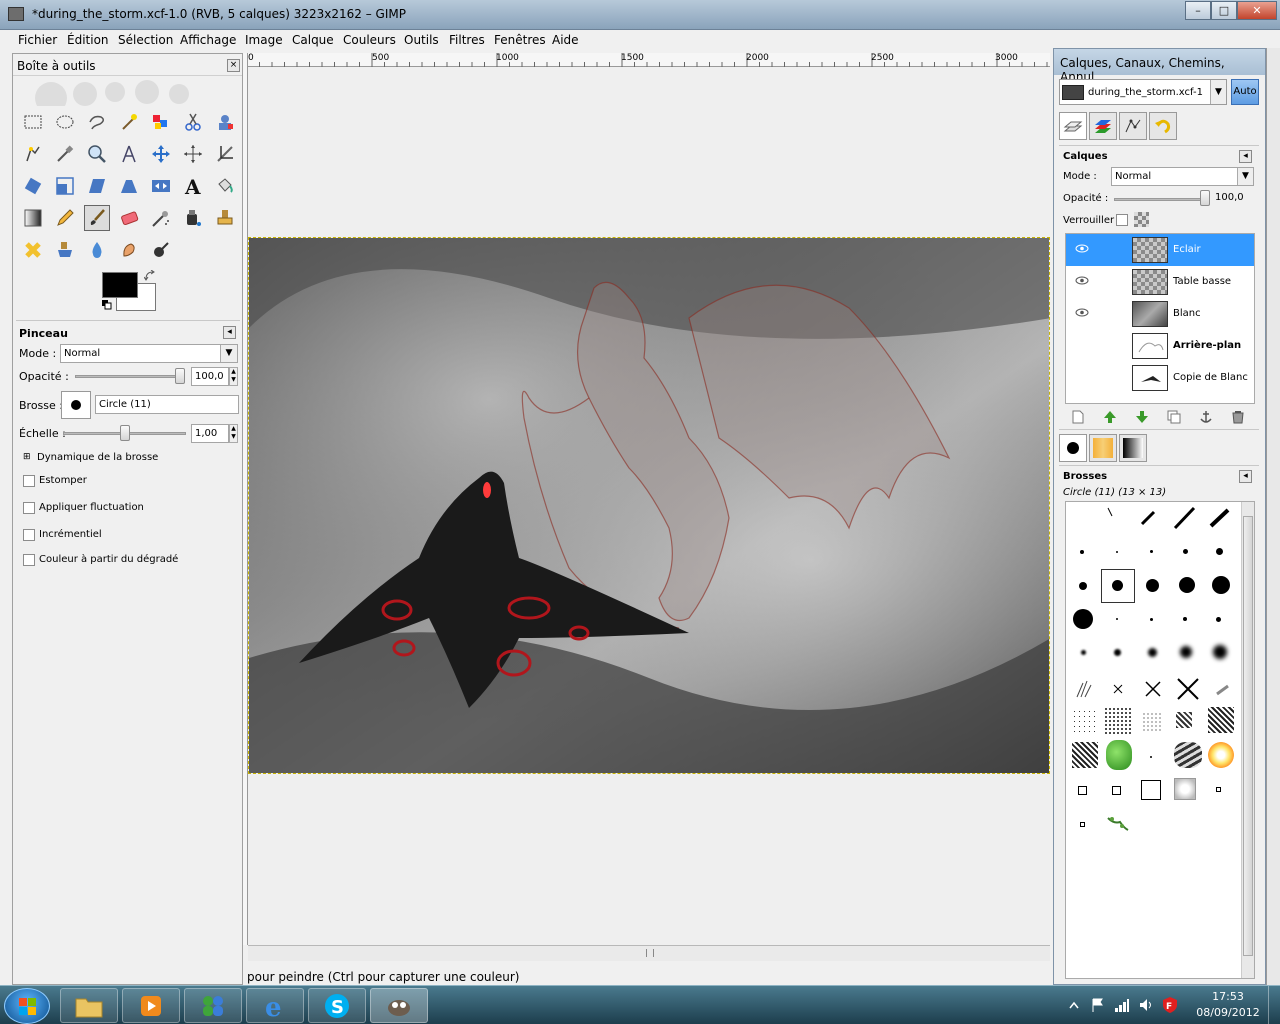  What do you see at coordinates (1110, 417) in the screenshot?
I see `raise-layer-icon` at bounding box center [1110, 417].